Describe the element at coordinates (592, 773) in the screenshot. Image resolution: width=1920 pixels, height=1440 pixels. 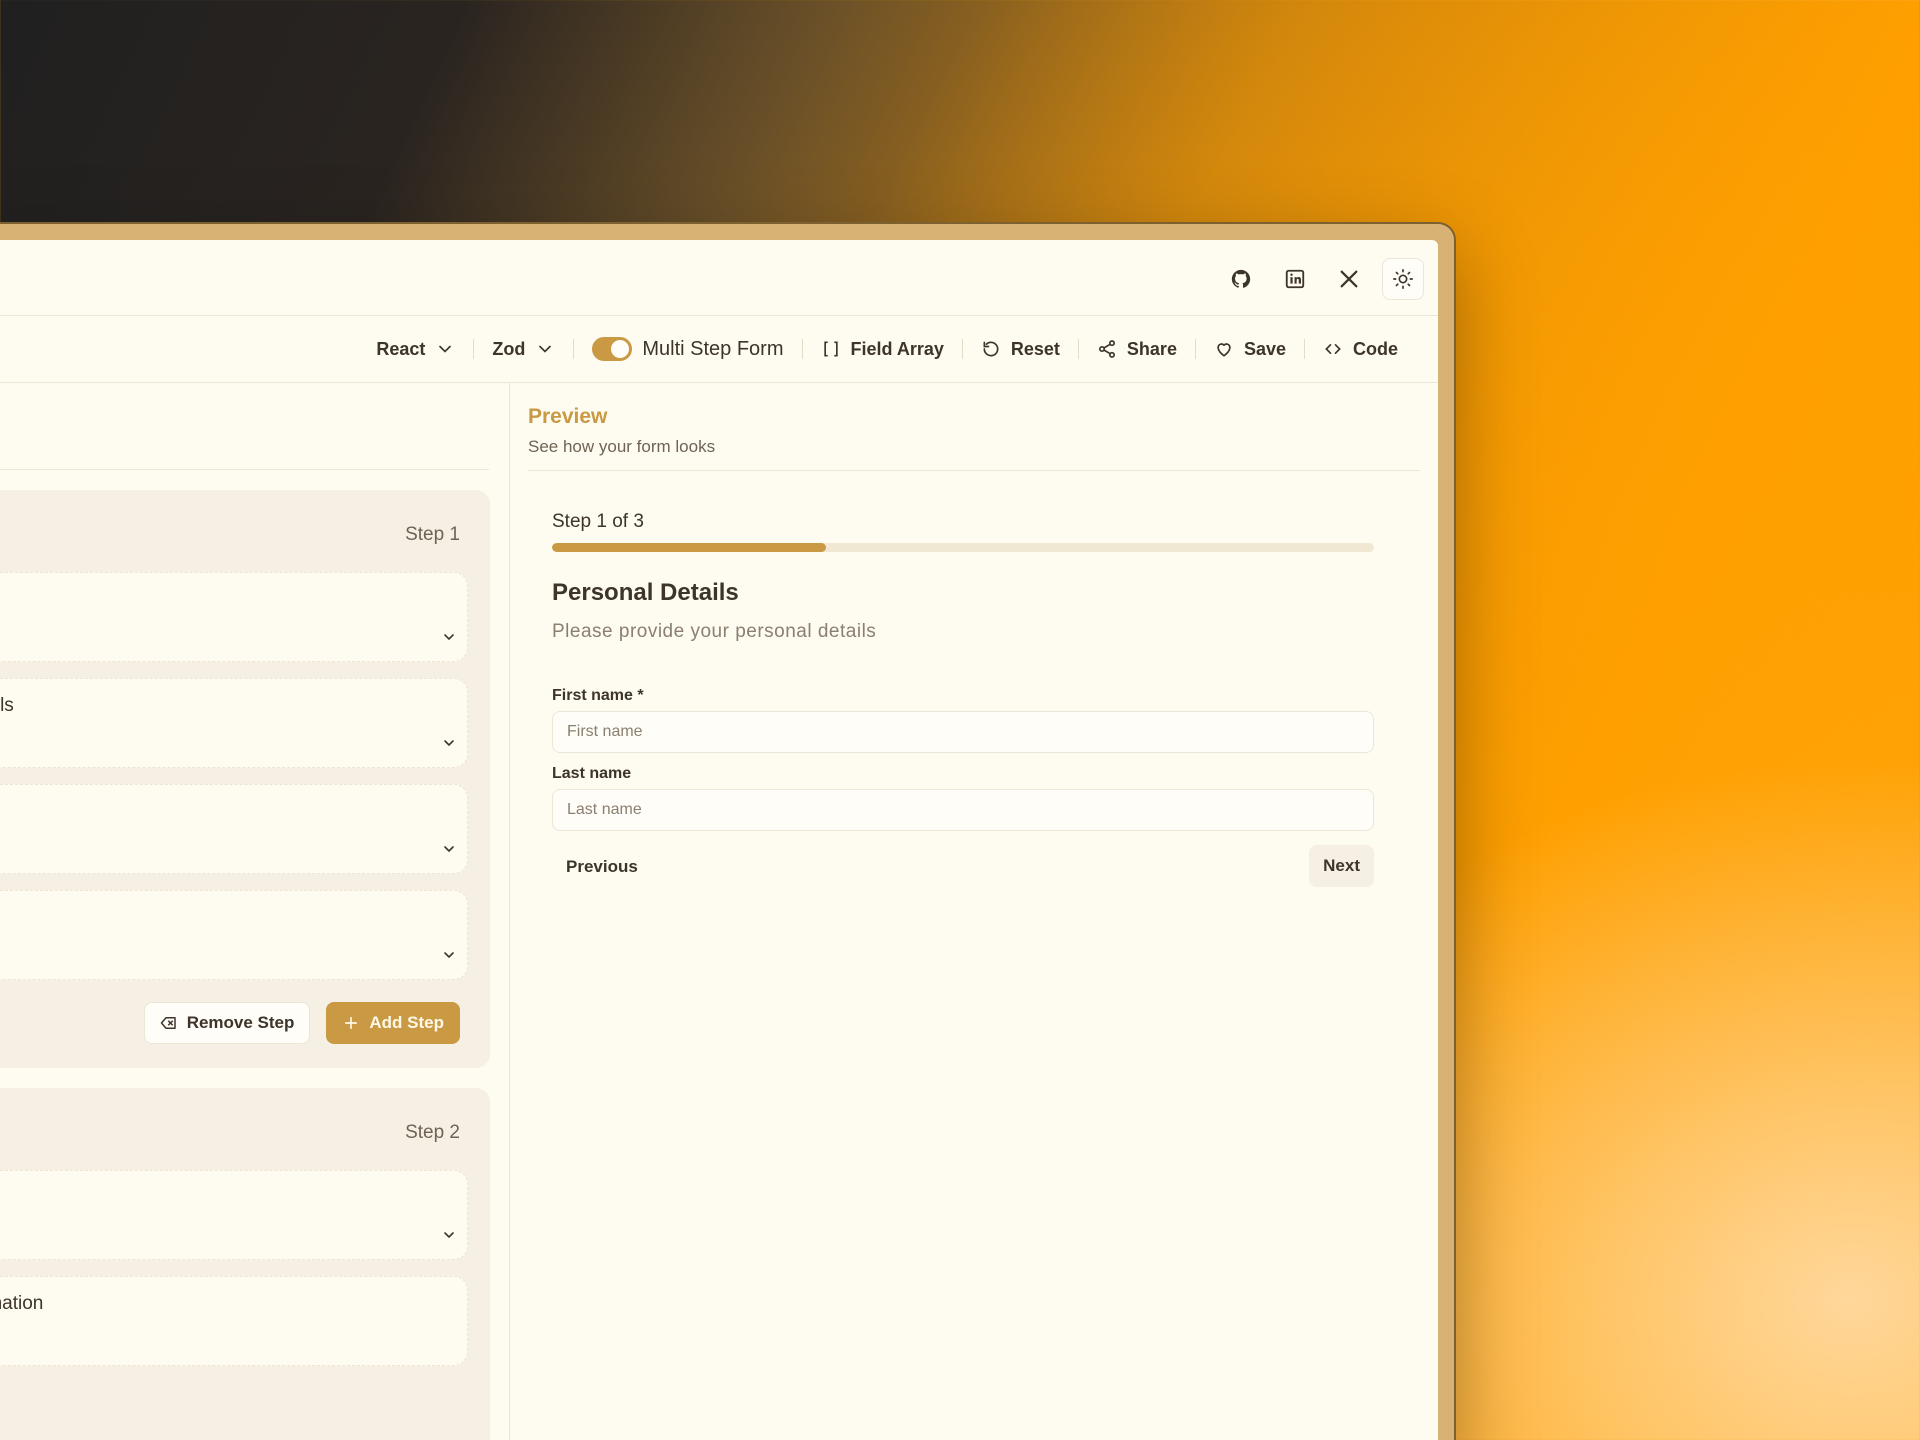
I see `last-name-label: Last name` at that location.